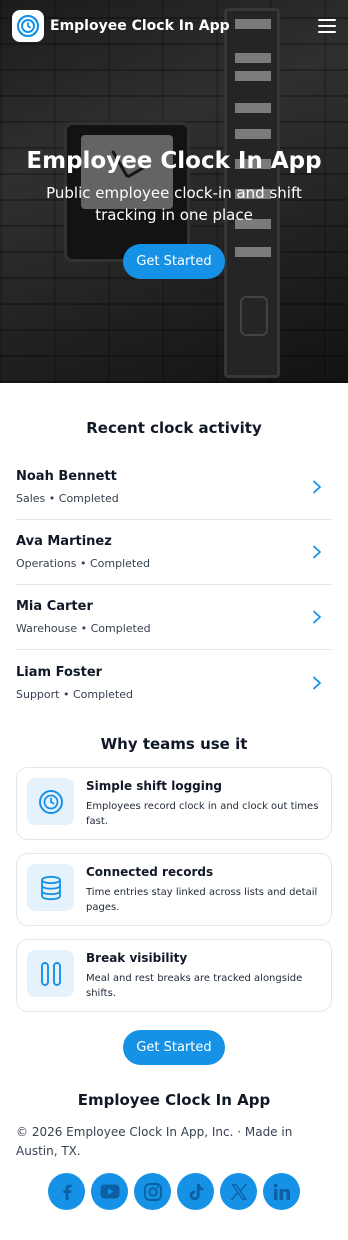  What do you see at coordinates (74, 694) in the screenshot?
I see `activity-meta: Support • Completed` at bounding box center [74, 694].